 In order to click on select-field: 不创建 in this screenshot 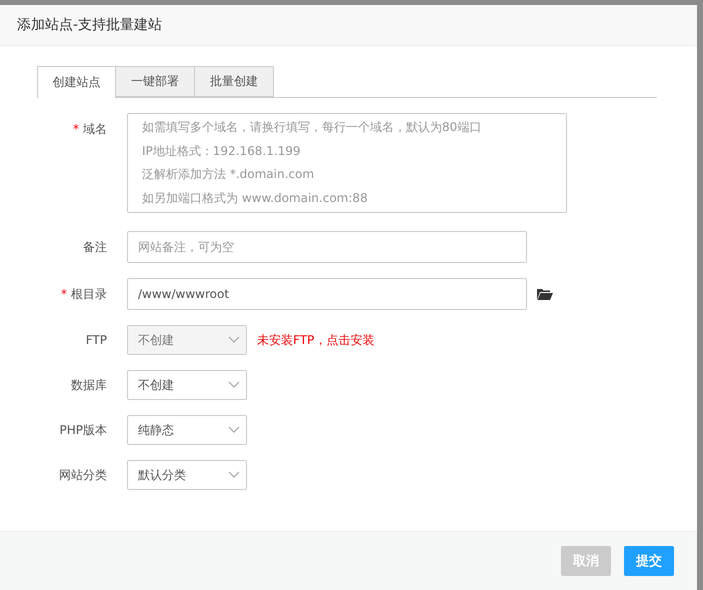, I will do `click(187, 385)`.